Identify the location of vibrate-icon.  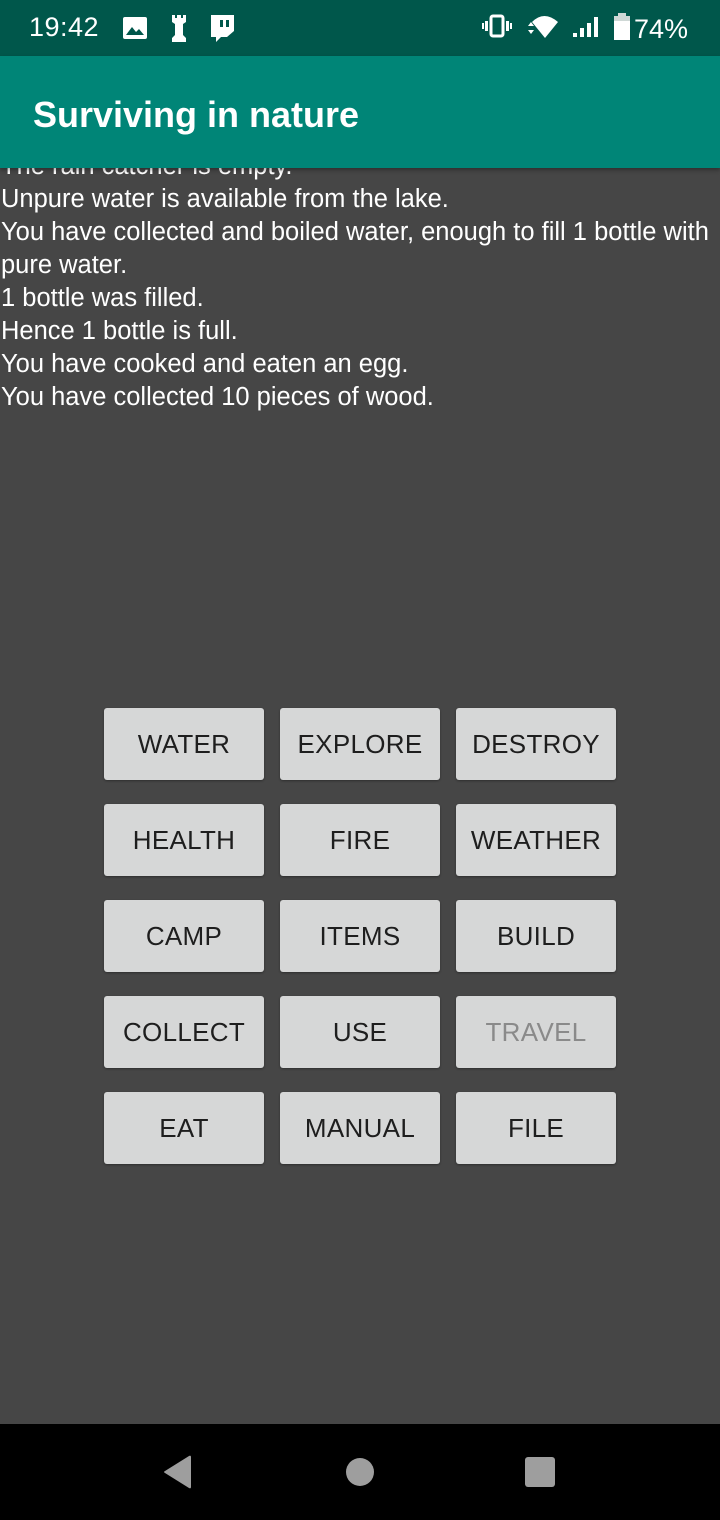
(496, 29).